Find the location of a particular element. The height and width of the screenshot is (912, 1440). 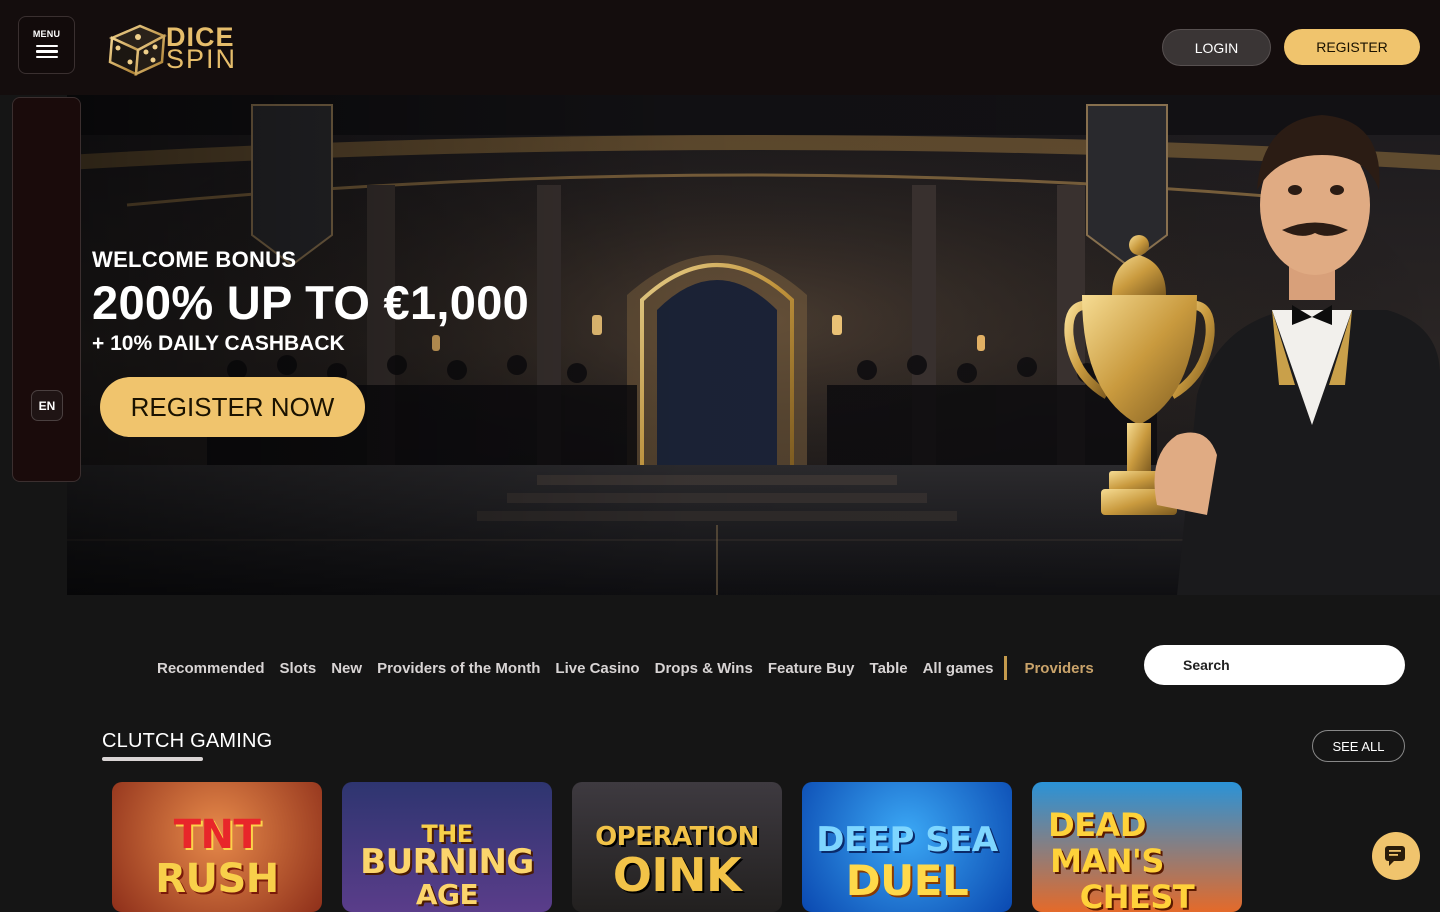

logo-text-spin: SPIN is located at coordinates (202, 59).